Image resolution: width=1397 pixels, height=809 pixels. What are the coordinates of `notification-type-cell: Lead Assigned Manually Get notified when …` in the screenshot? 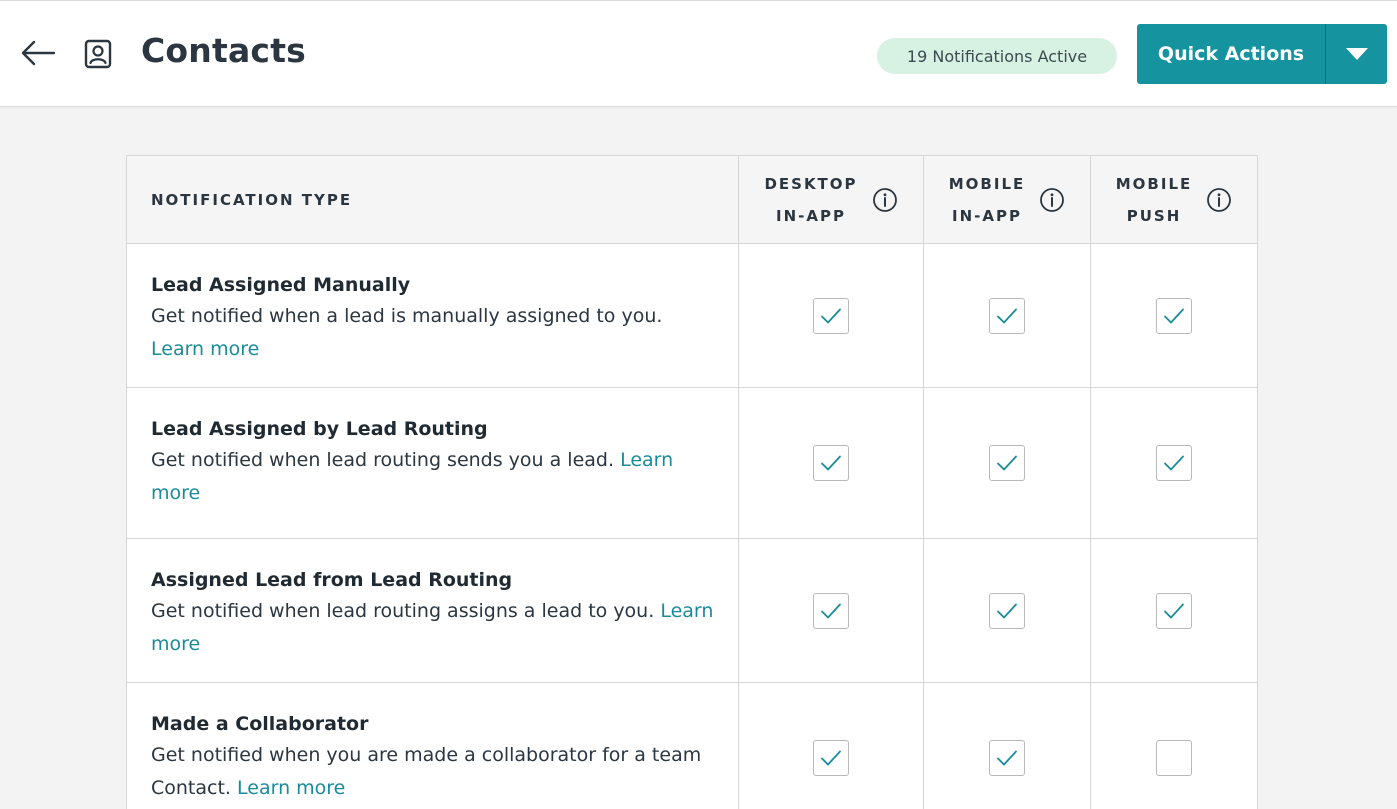 It's located at (433, 315).